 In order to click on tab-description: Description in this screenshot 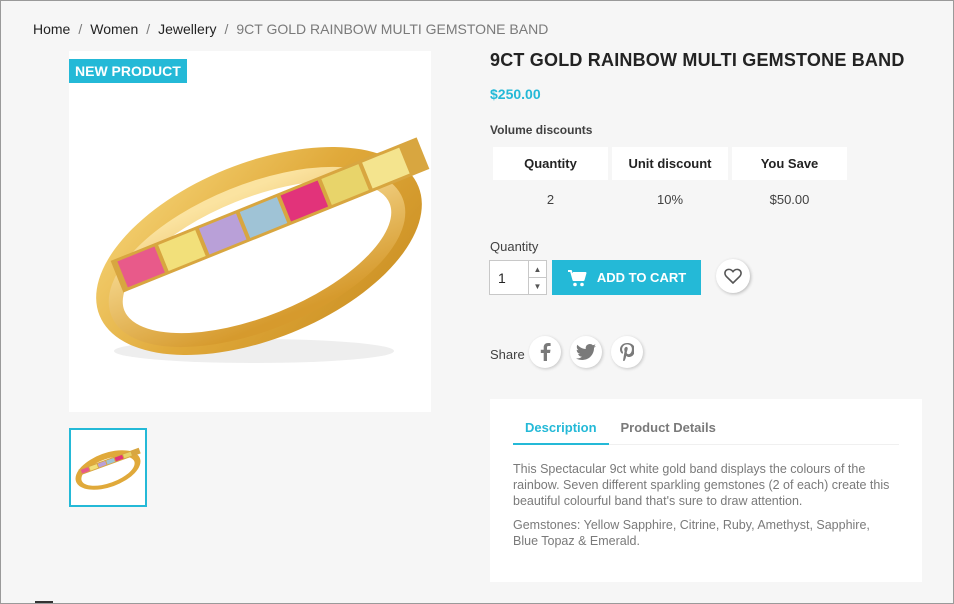, I will do `click(561, 430)`.